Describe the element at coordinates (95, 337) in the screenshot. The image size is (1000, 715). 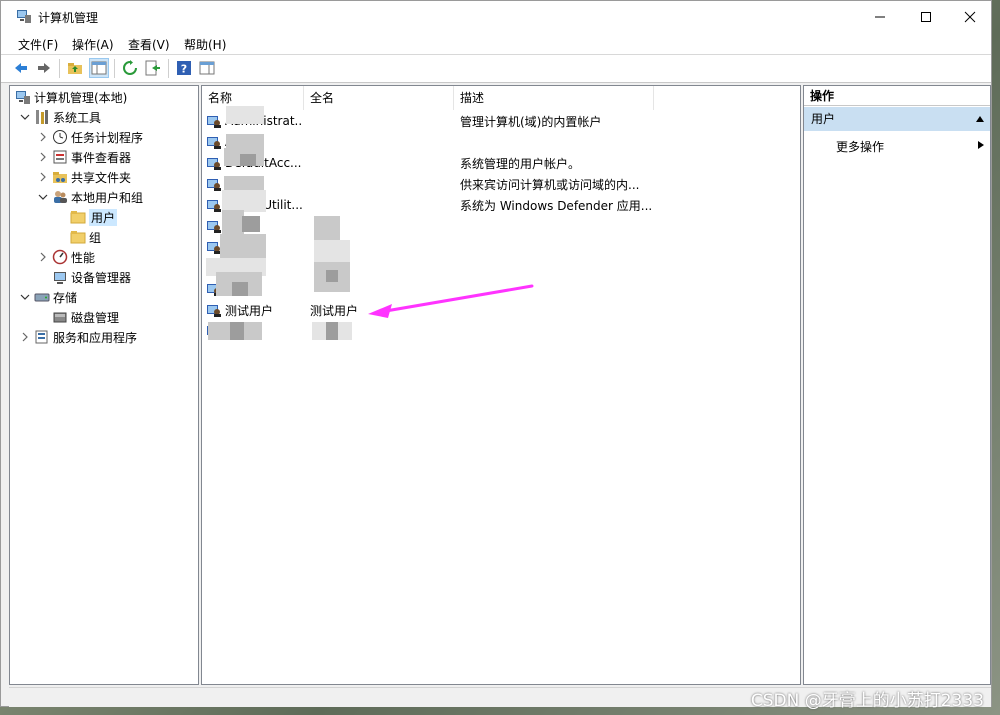
I see `tree-item-label: 服务和应用程序` at that location.